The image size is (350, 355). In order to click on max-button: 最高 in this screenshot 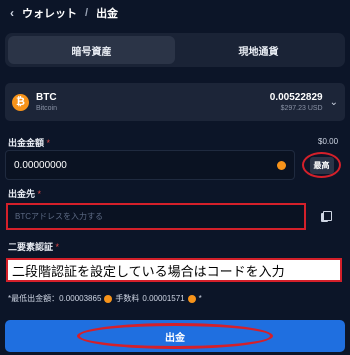, I will do `click(321, 165)`.